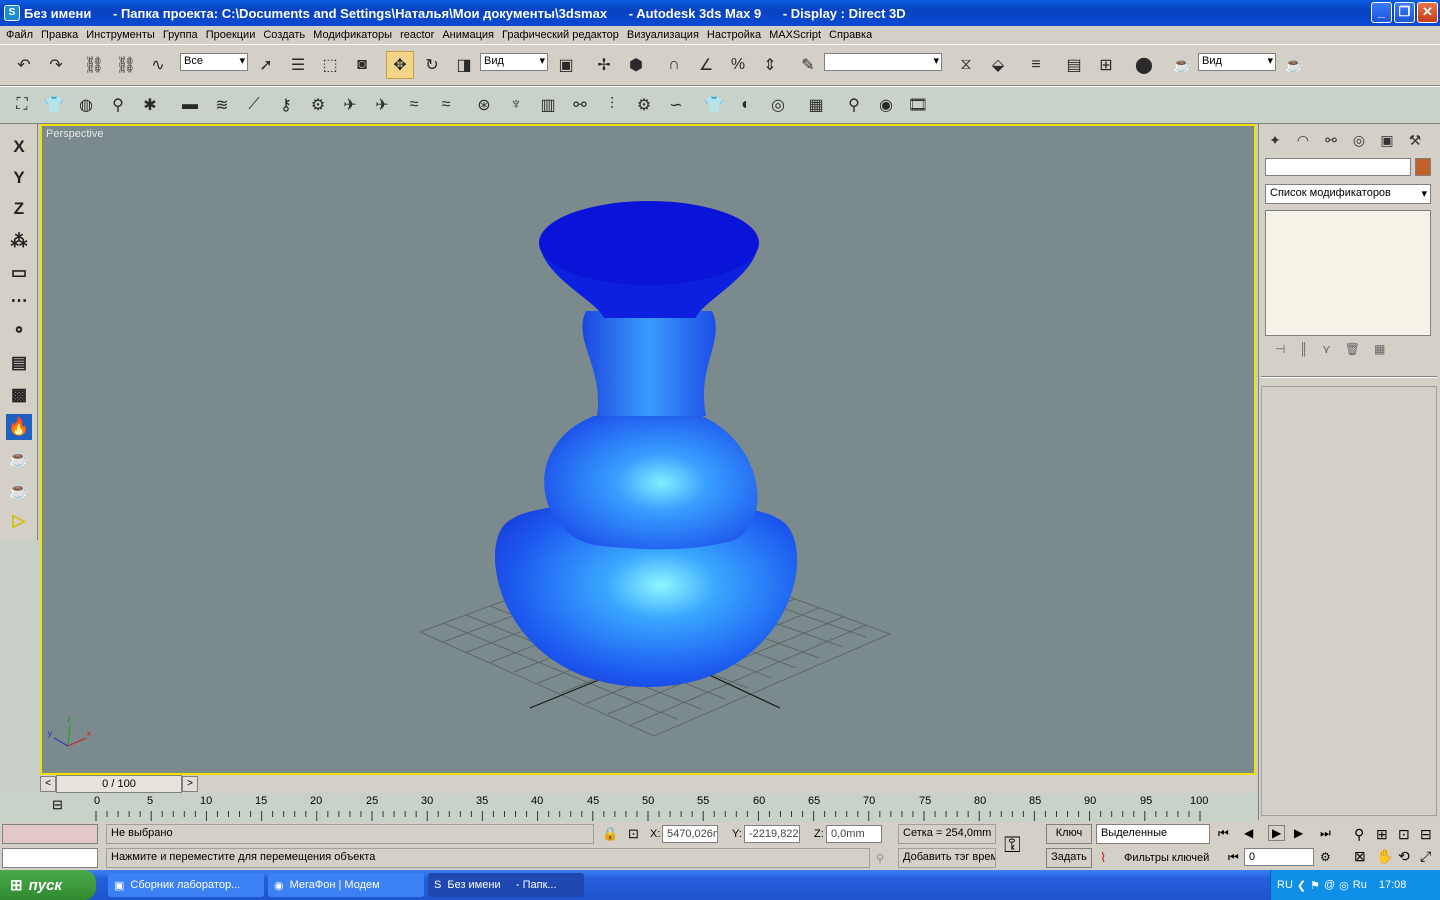 Image resolution: width=1440 pixels, height=900 pixels. What do you see at coordinates (352, 35) in the screenshot?
I see `menu-modifiers: Модификаторы` at bounding box center [352, 35].